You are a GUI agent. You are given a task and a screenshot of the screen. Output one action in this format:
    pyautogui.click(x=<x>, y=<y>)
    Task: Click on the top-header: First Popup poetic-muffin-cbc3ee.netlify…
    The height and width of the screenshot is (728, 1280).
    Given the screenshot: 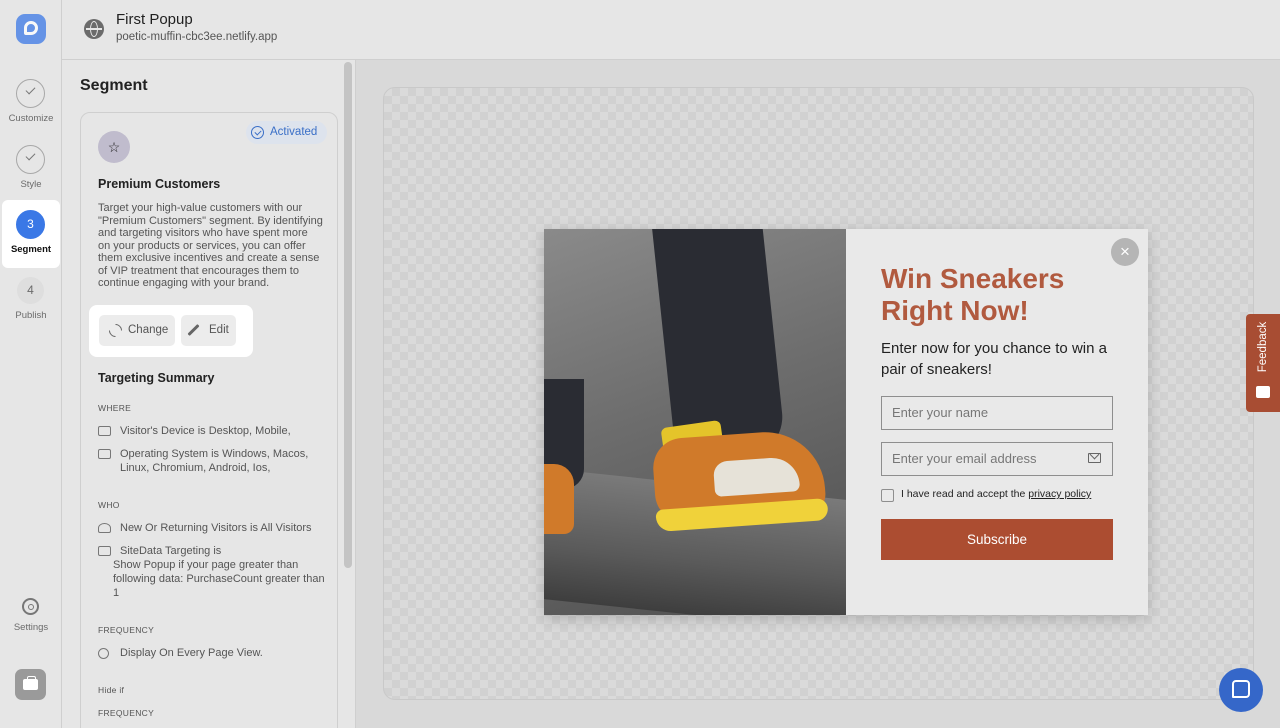 What is the action you would take?
    pyautogui.click(x=671, y=30)
    